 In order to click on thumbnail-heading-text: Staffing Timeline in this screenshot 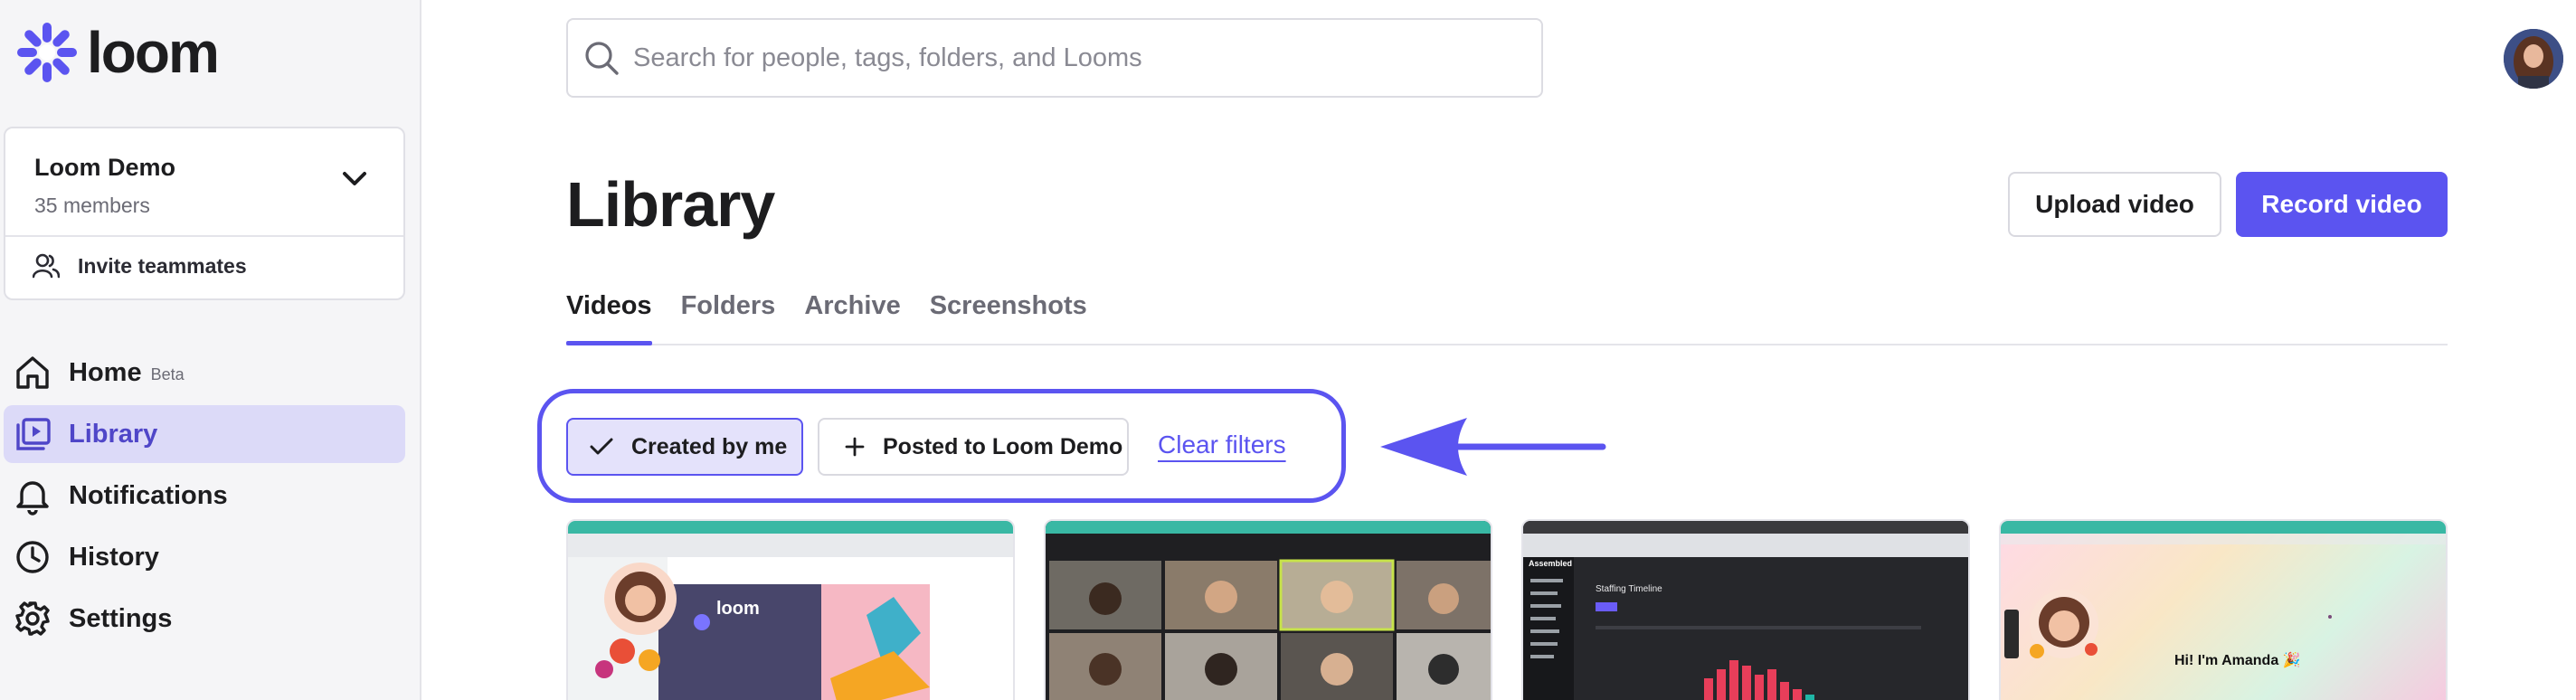, I will do `click(1629, 589)`.